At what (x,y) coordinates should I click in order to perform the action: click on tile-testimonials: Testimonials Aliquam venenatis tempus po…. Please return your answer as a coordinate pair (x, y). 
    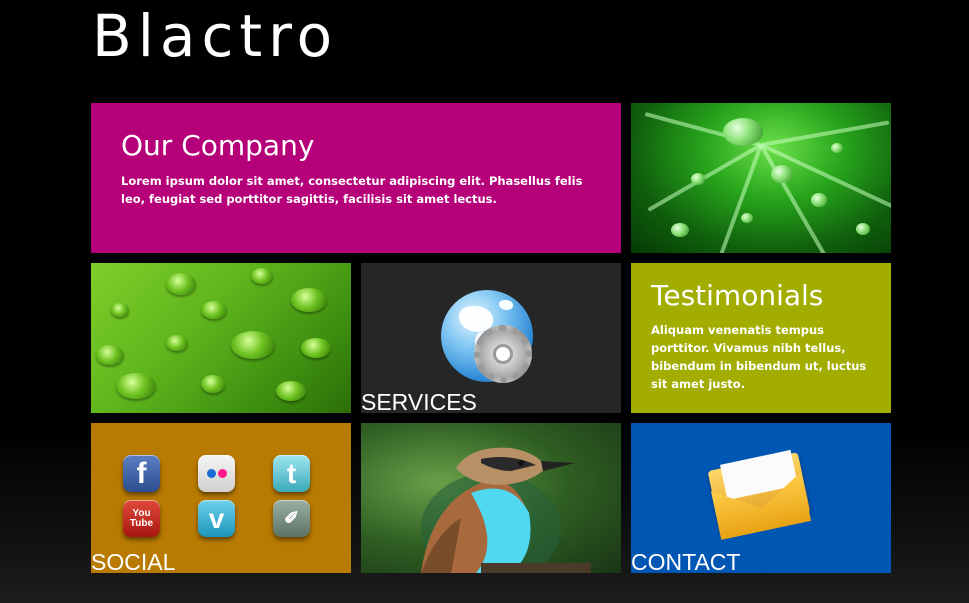
    Looking at the image, I should click on (761, 338).